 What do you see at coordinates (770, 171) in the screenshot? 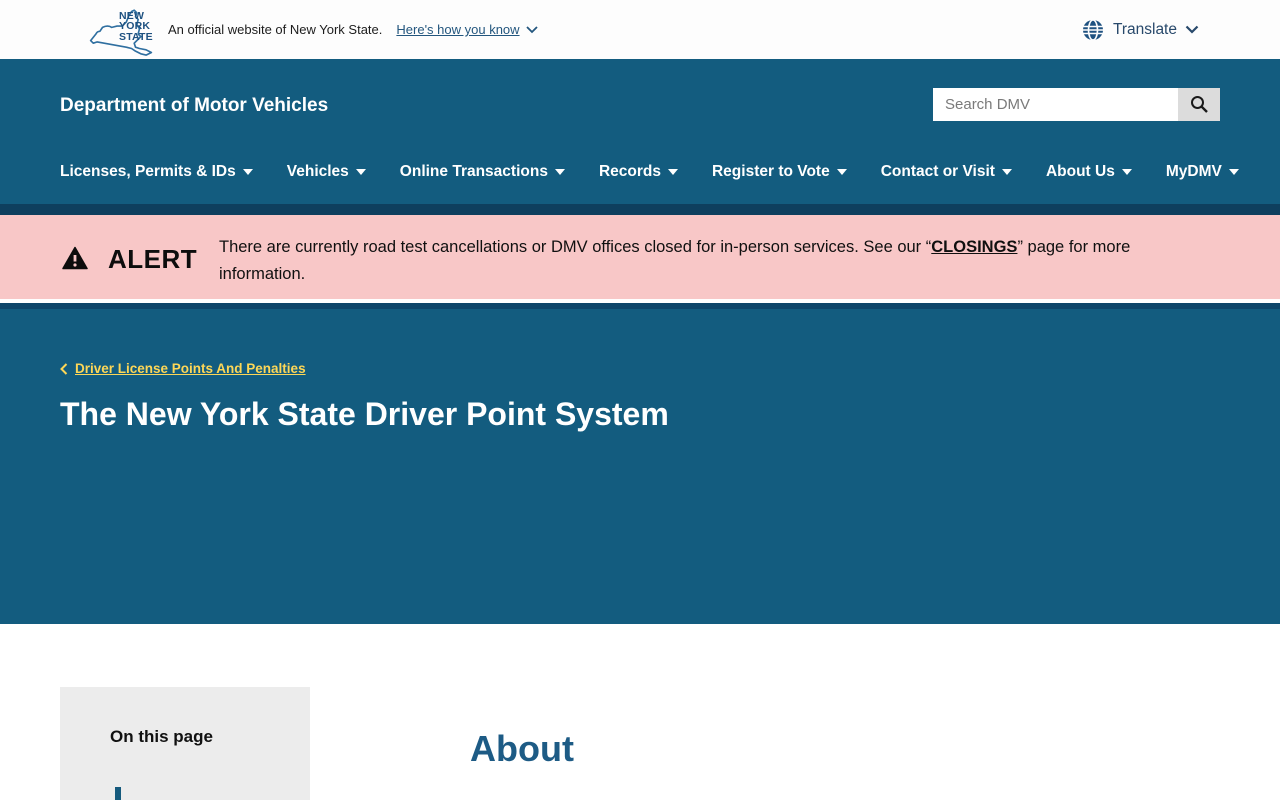
I see `nav-item-label: Register to Vote` at bounding box center [770, 171].